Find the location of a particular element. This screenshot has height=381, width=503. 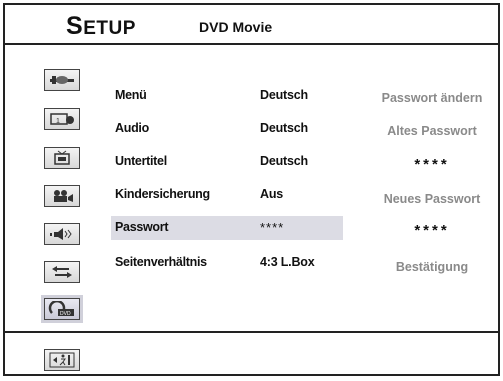

row-label: Untertitel is located at coordinates (141, 161).